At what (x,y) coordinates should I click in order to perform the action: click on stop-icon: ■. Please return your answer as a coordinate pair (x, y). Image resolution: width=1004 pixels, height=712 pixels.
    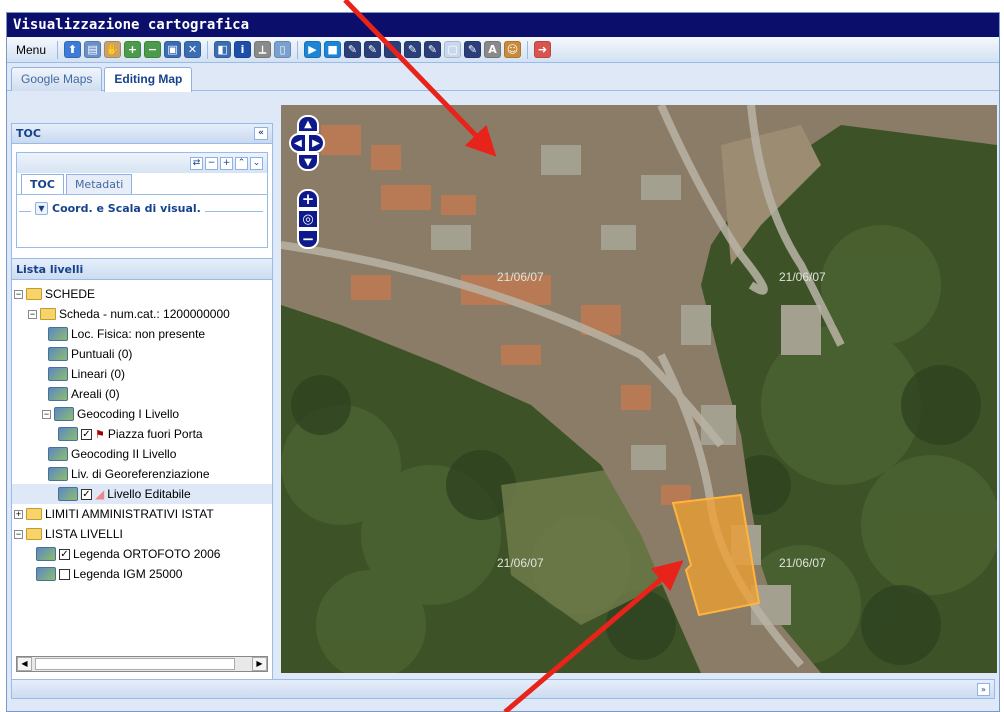
    Looking at the image, I should click on (333, 49).